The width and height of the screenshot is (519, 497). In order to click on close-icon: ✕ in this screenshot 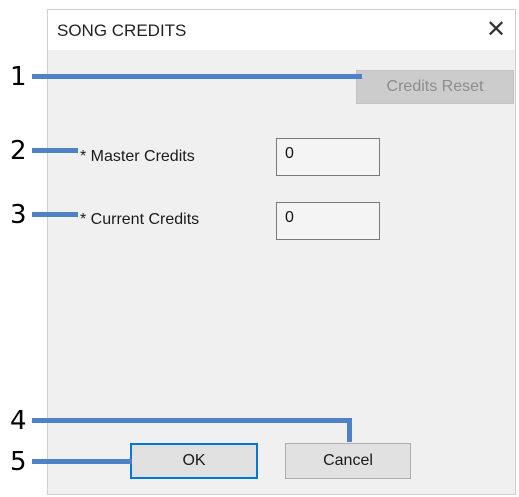, I will do `click(496, 30)`.